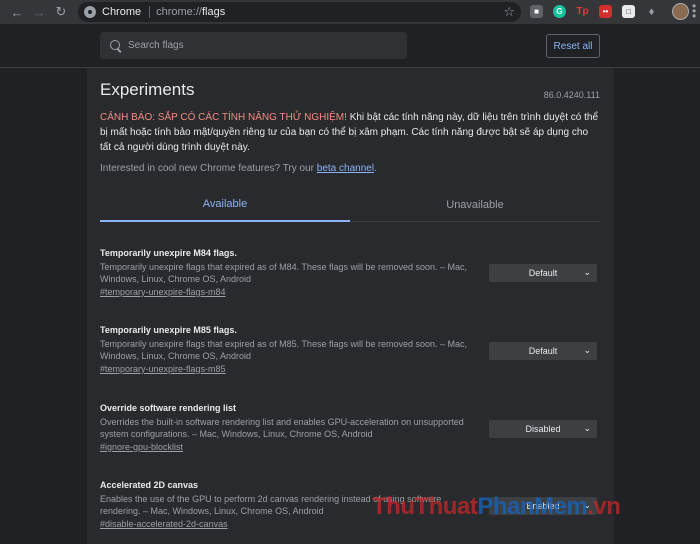 The height and width of the screenshot is (544, 700). Describe the element at coordinates (258, 45) in the screenshot. I see `search-input` at that location.